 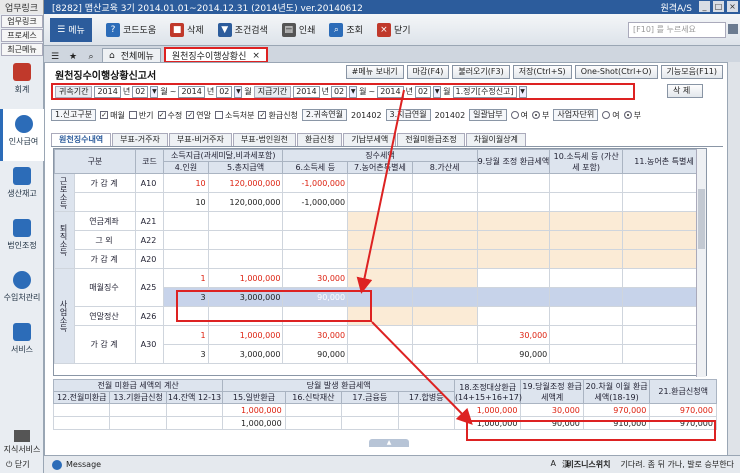 I want to click on condition-search-button: ▼ 조건검색, so click(x=242, y=29).